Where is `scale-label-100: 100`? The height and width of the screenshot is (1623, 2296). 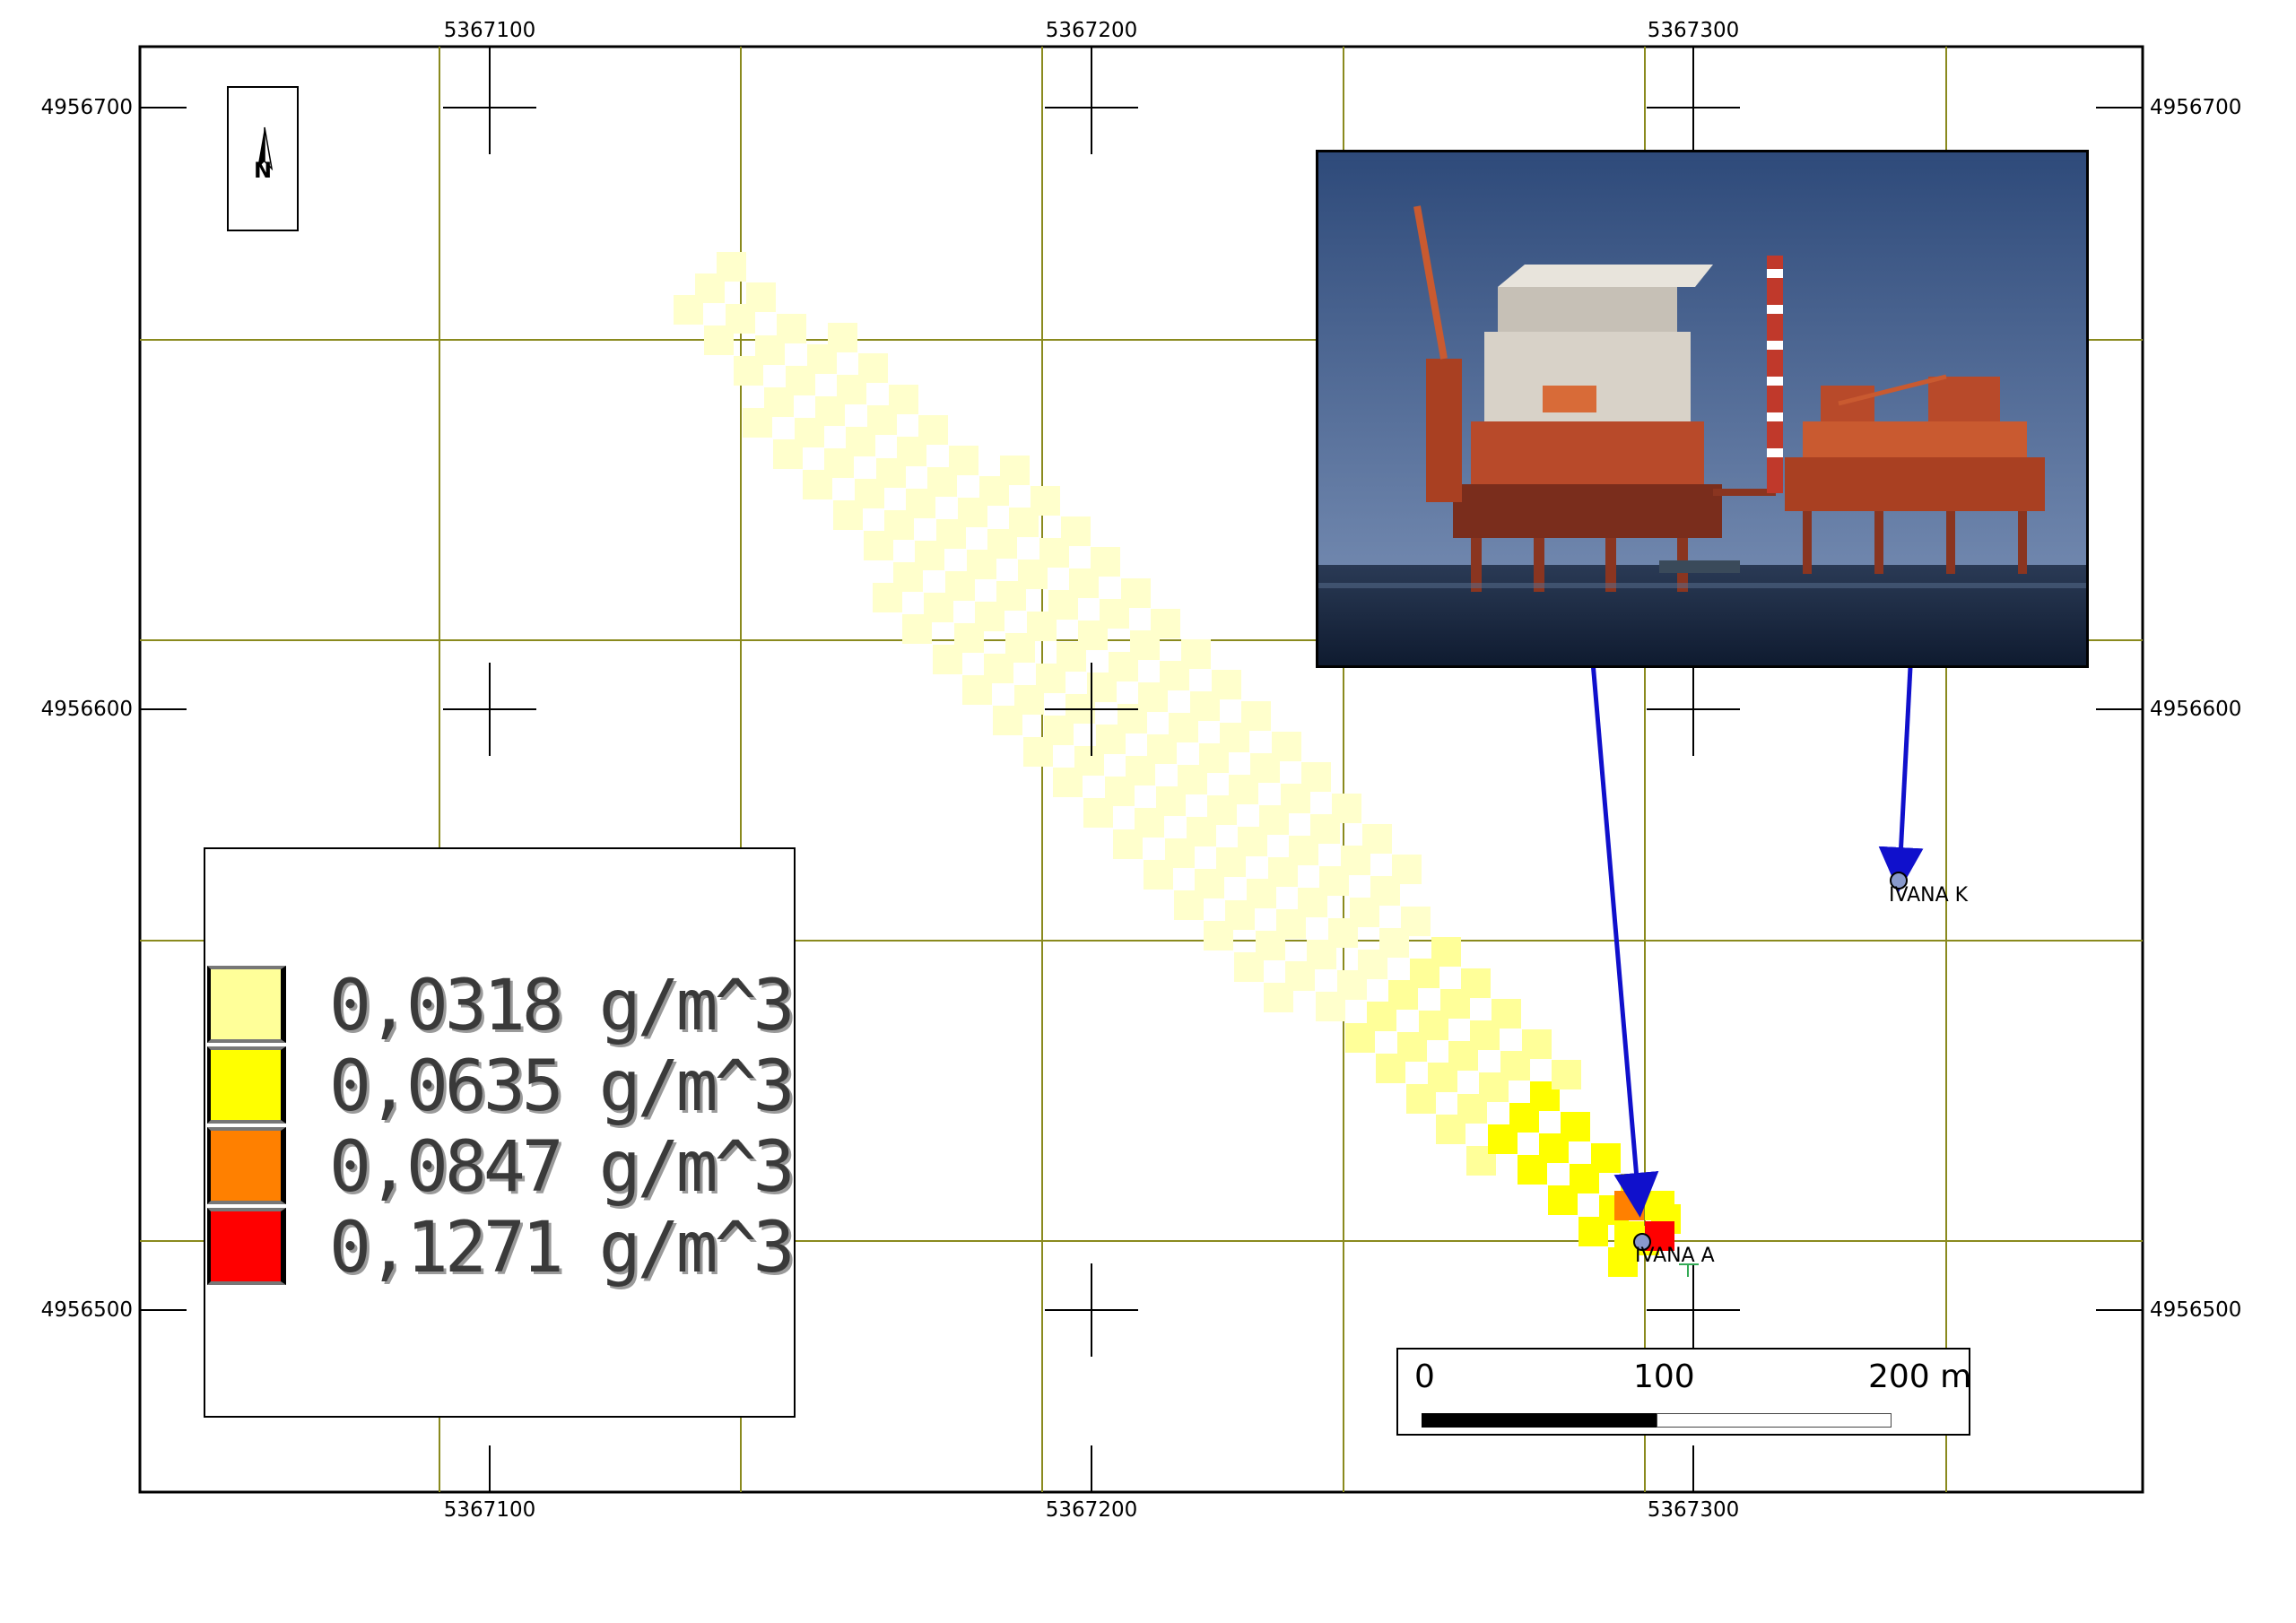 scale-label-100: 100 is located at coordinates (1664, 1376).